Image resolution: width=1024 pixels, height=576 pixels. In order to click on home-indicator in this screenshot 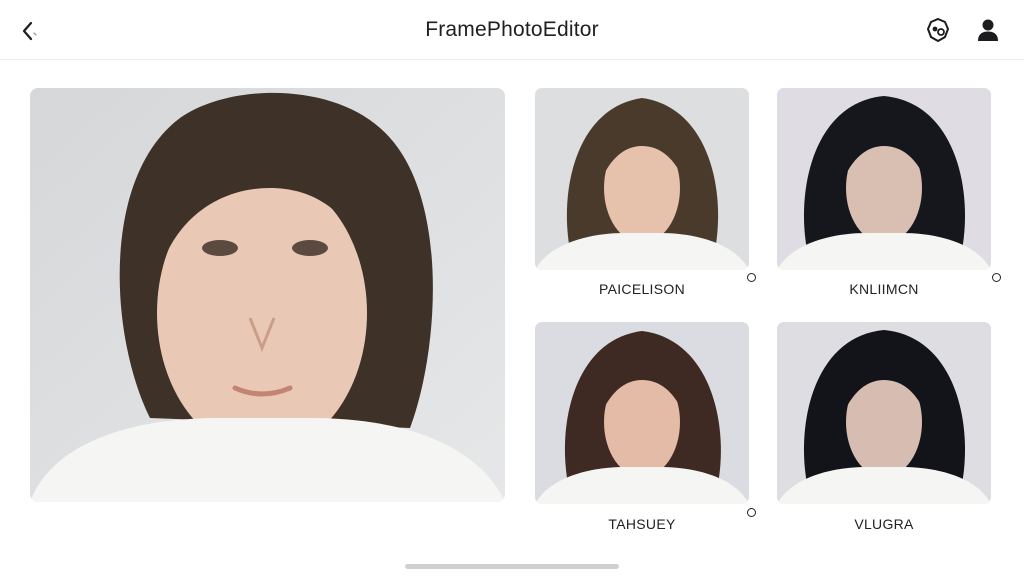, I will do `click(512, 566)`.